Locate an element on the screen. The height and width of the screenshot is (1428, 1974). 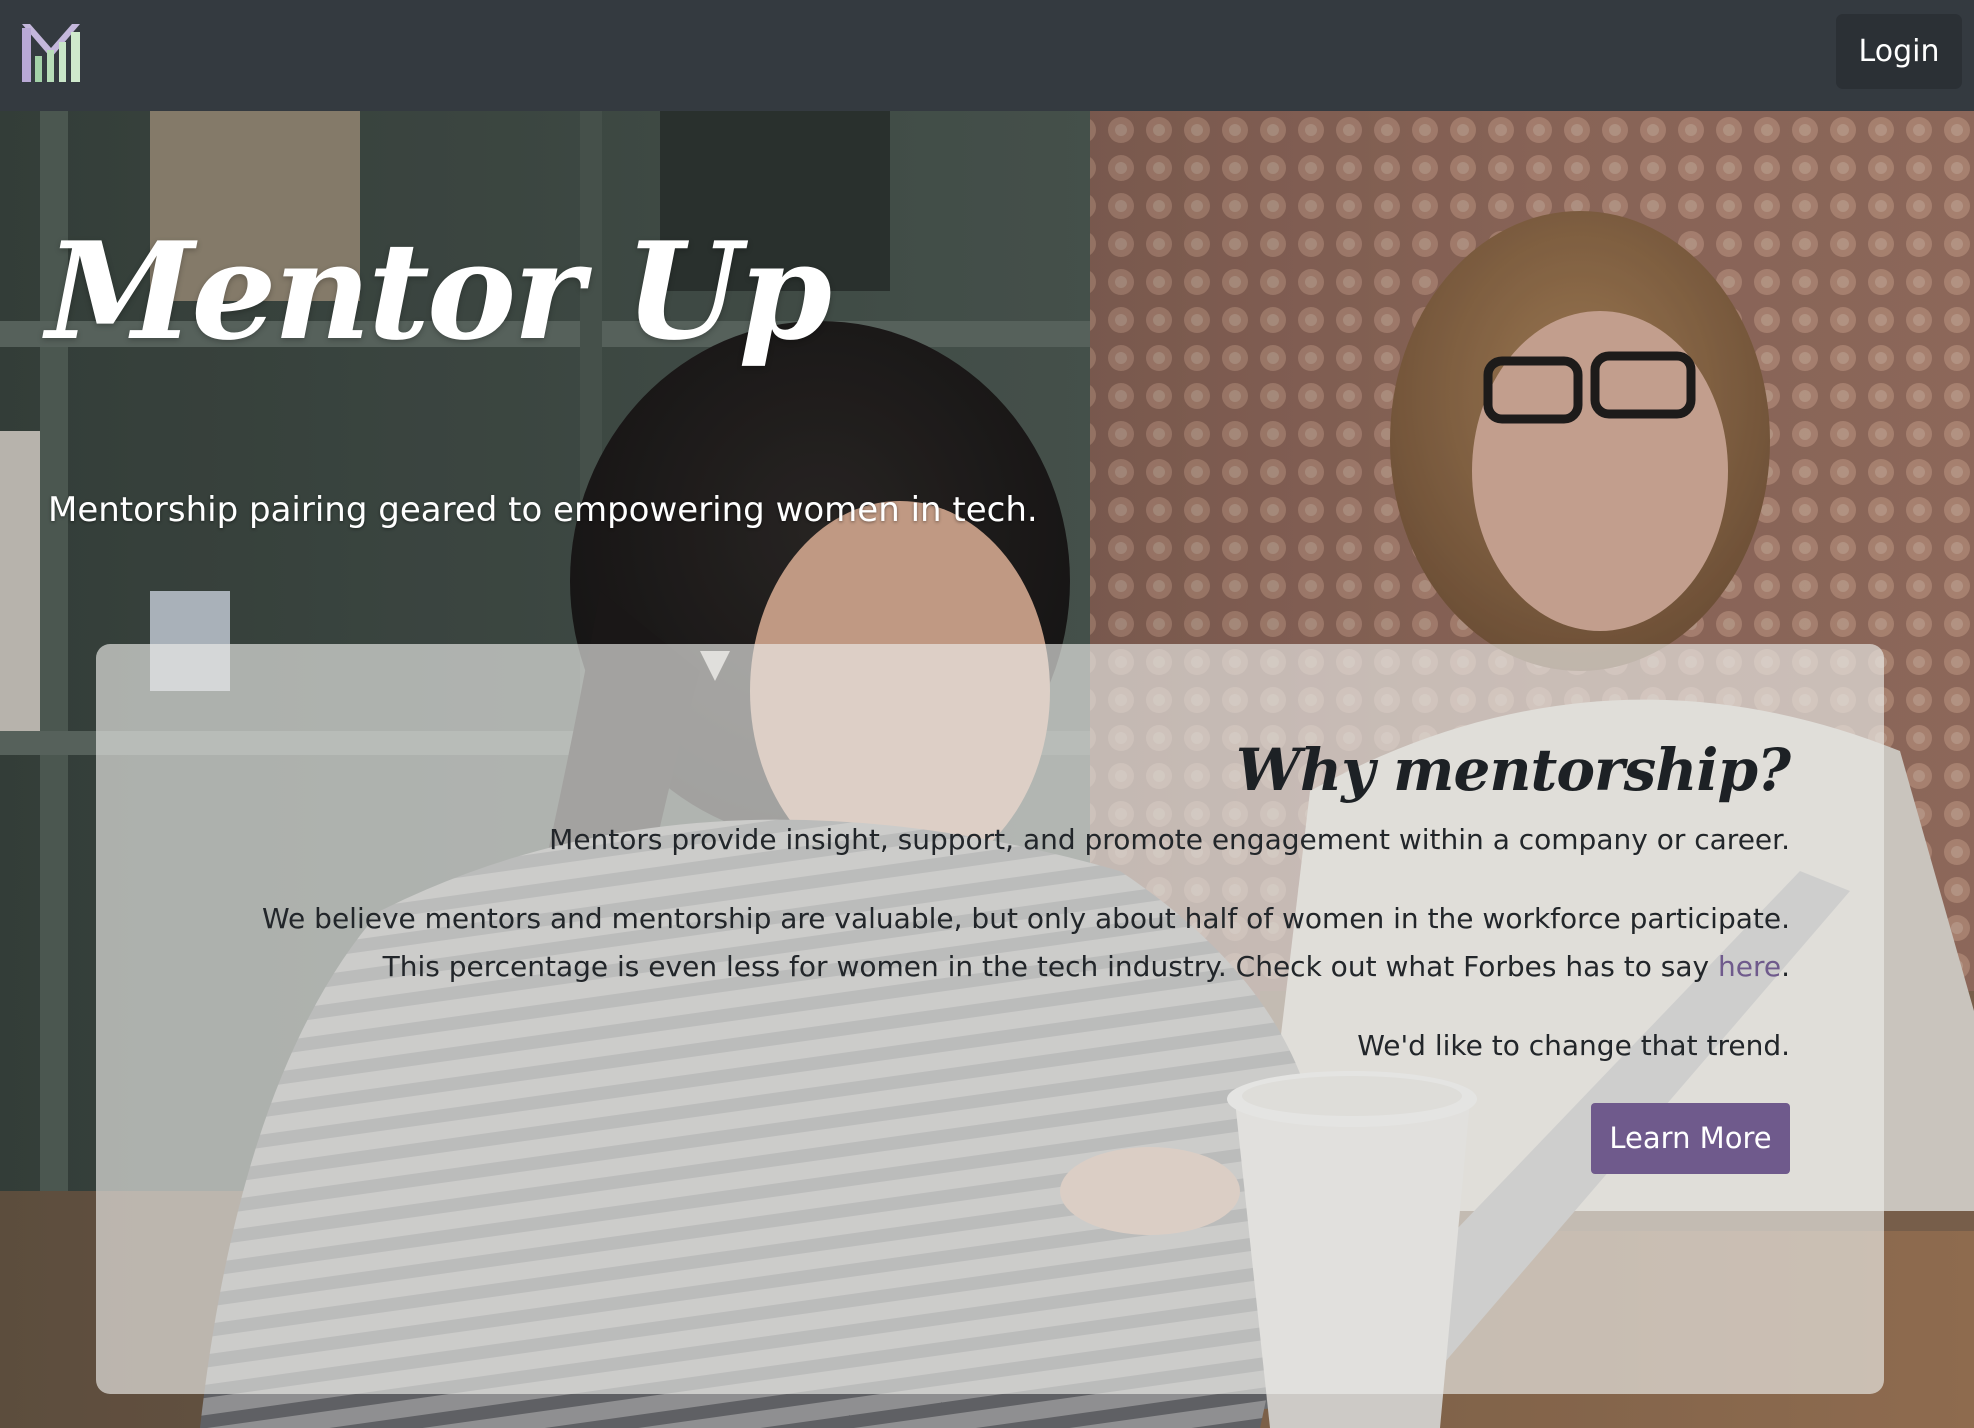
card-heading: Why mentorship? is located at coordinates (1513, 770).